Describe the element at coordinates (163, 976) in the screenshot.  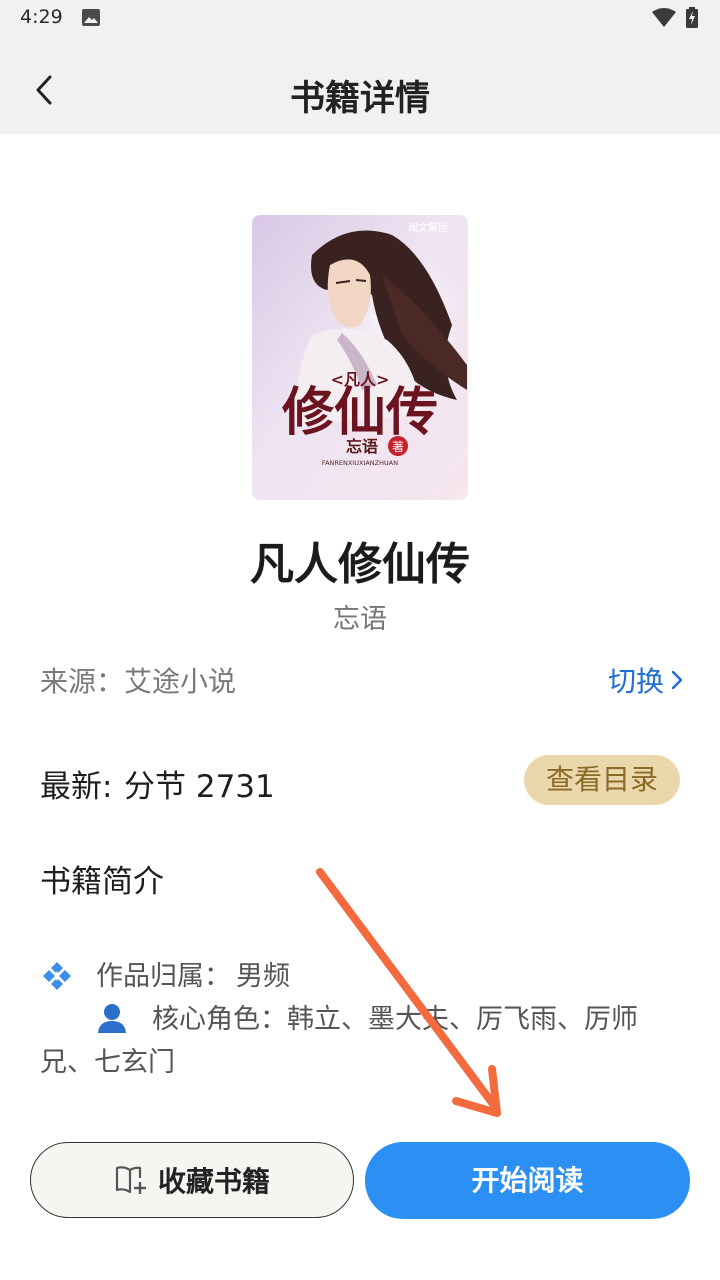
I see `belong-label: 作品归属：` at that location.